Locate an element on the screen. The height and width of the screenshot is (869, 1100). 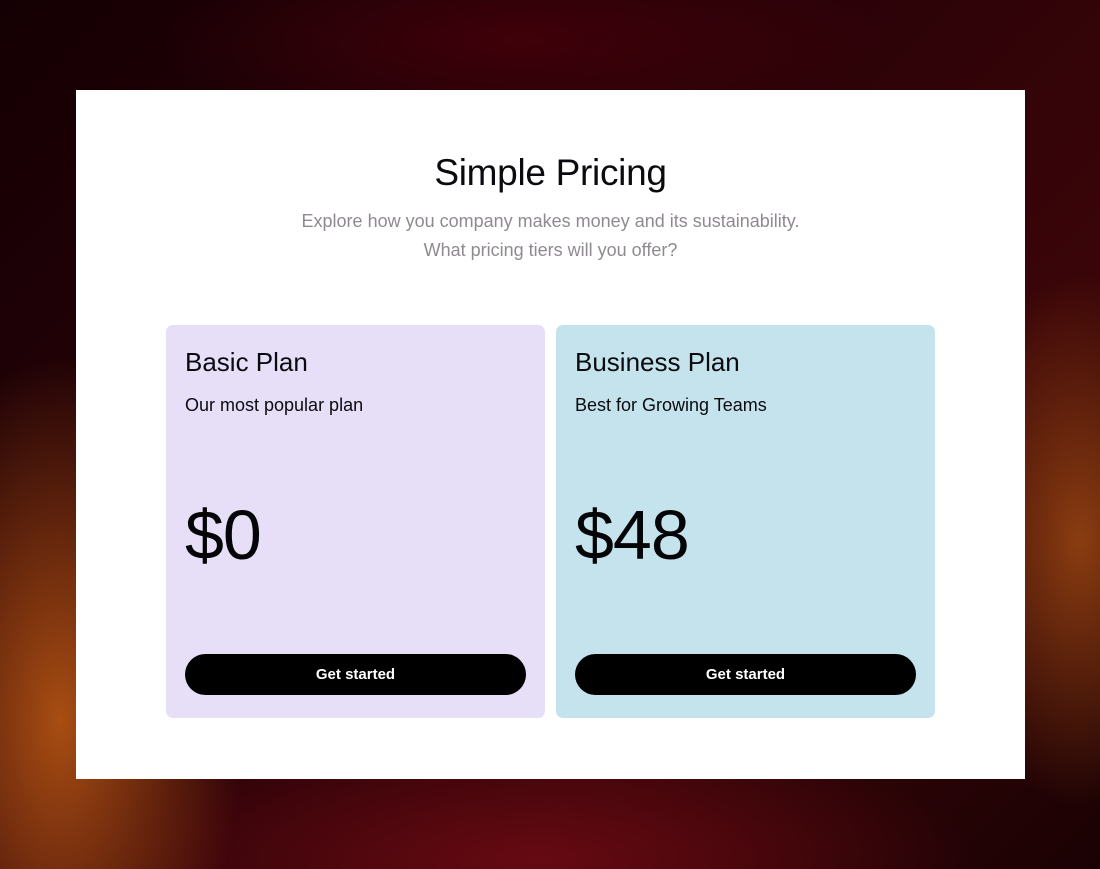
plan-price: $48 is located at coordinates (632, 535).